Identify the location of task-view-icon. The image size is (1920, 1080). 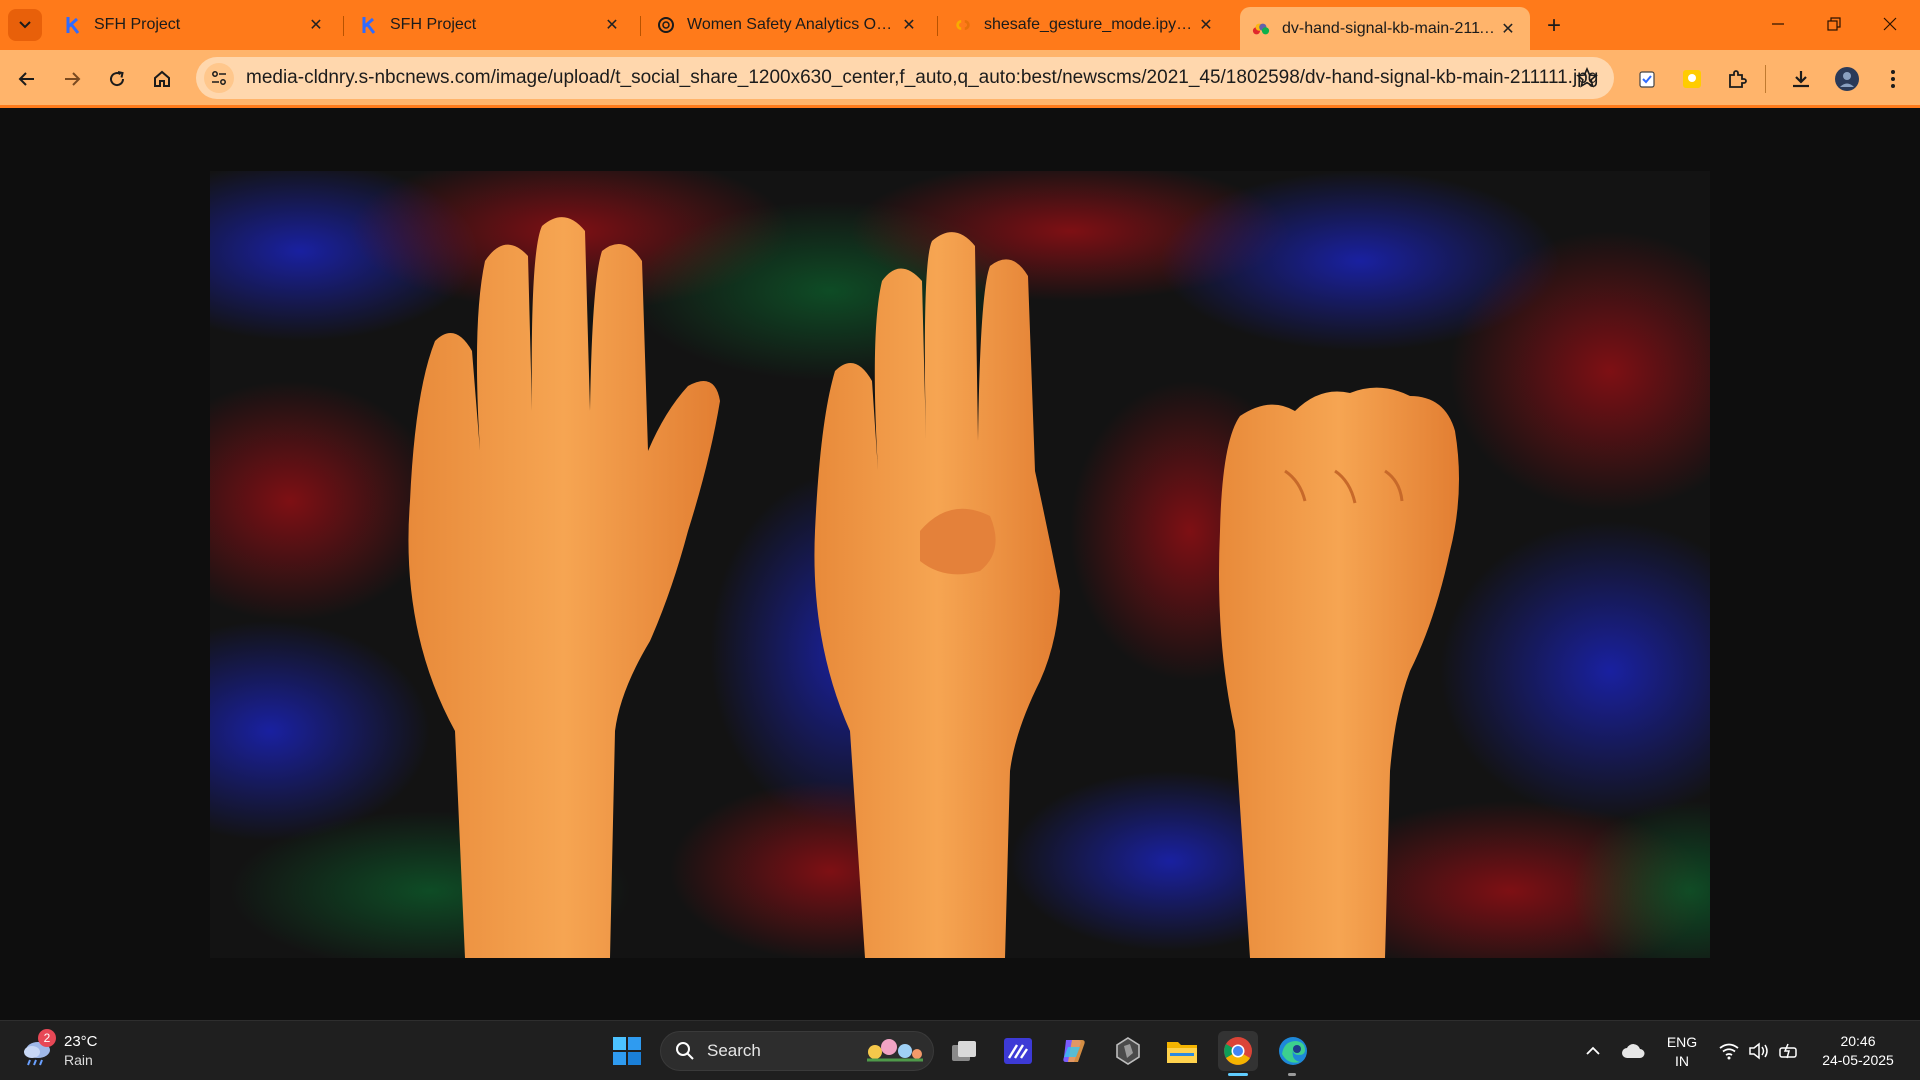
(964, 1051).